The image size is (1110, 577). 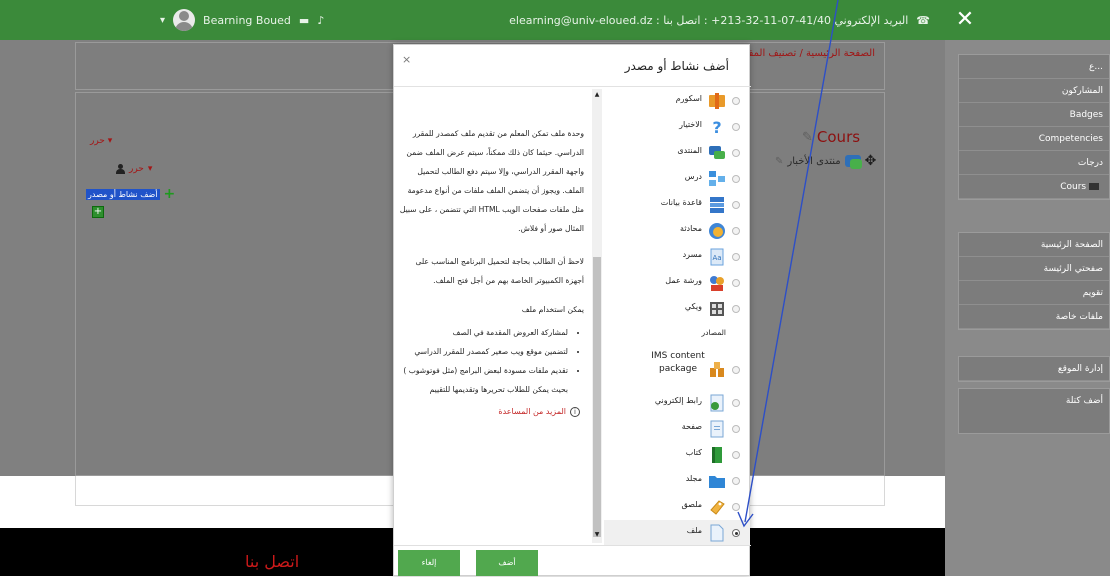 What do you see at coordinates (170, 194) in the screenshot?
I see `plus-icon: +` at bounding box center [170, 194].